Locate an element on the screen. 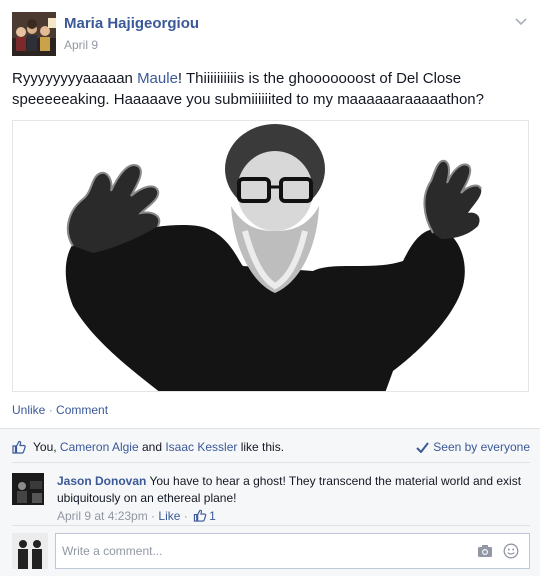 The image size is (540, 576). author-name-link: Maria Hajigeorgiou is located at coordinates (131, 23).